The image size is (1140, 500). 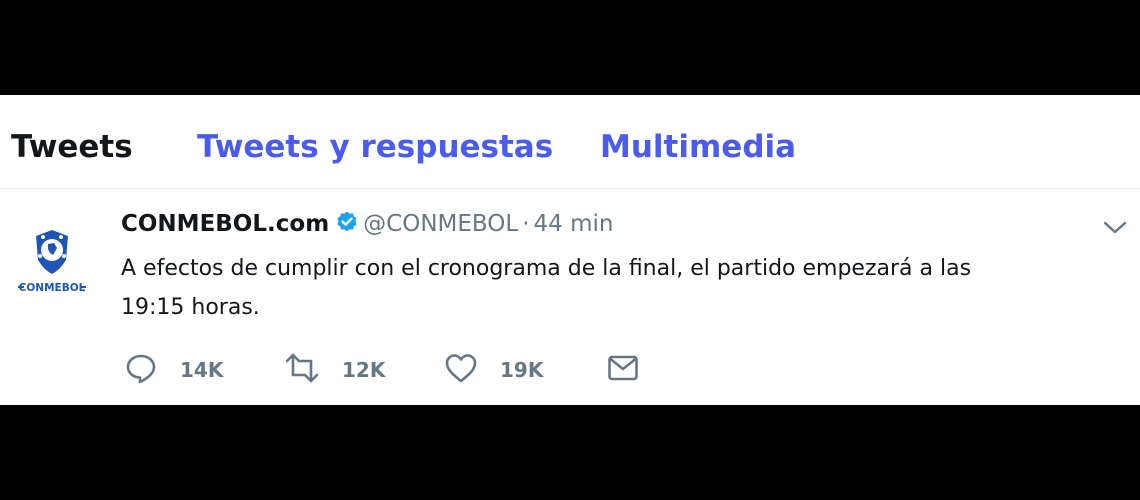 What do you see at coordinates (141, 370) in the screenshot?
I see `reply-icon` at bounding box center [141, 370].